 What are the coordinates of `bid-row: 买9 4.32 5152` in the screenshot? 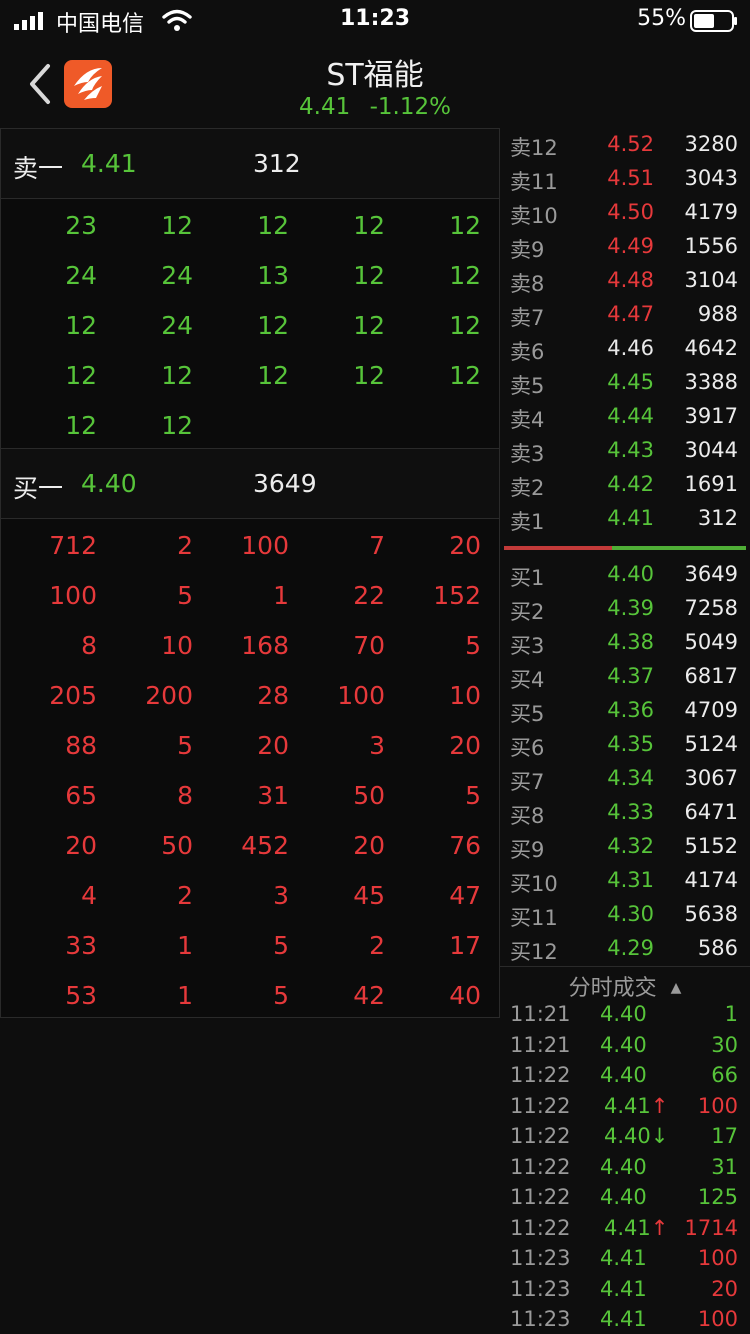 It's located at (625, 847).